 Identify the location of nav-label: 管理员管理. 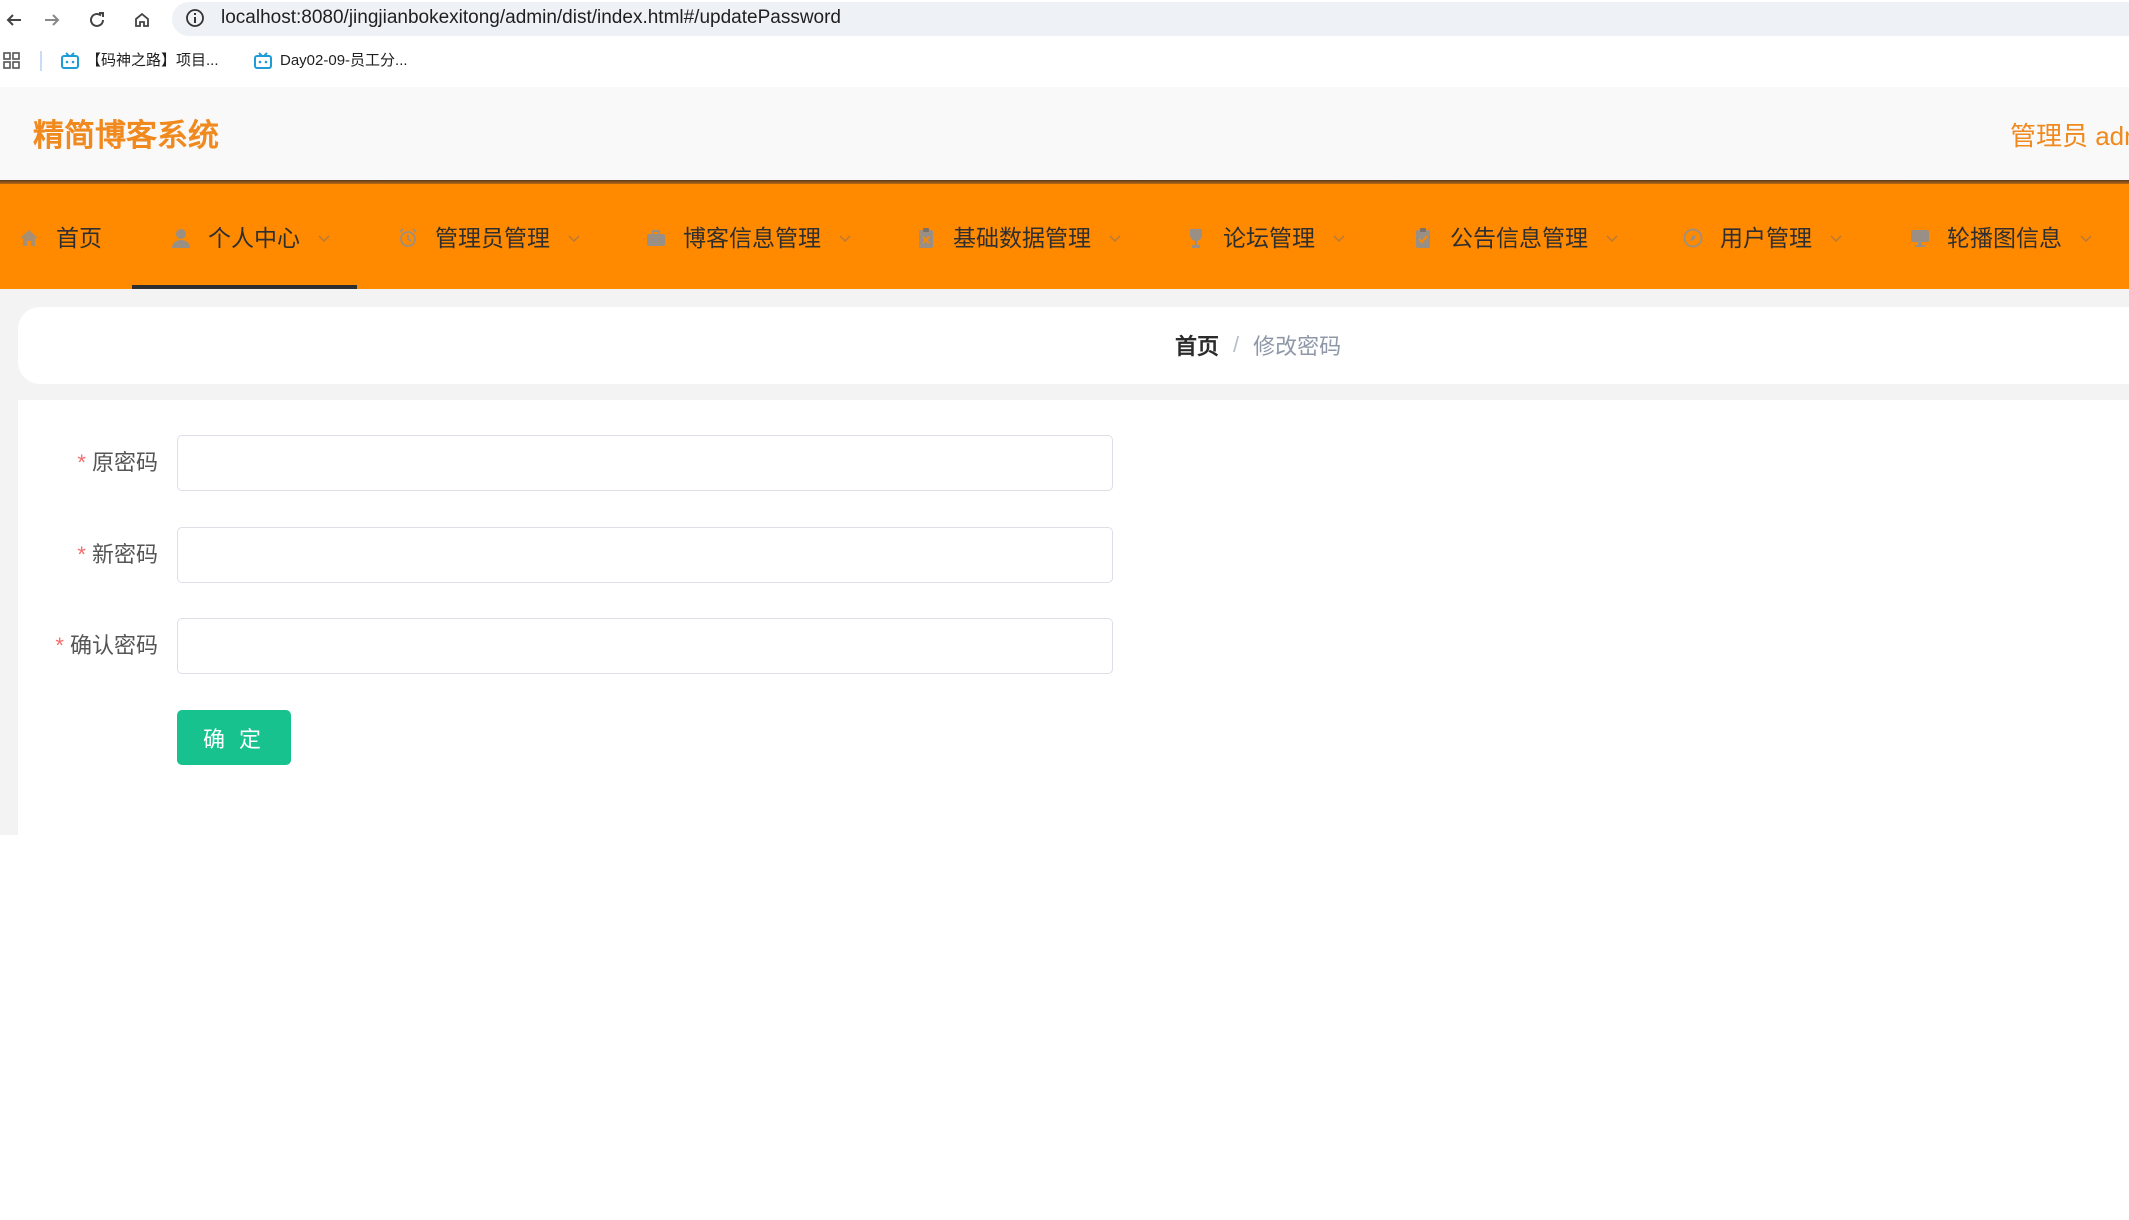
(492, 238).